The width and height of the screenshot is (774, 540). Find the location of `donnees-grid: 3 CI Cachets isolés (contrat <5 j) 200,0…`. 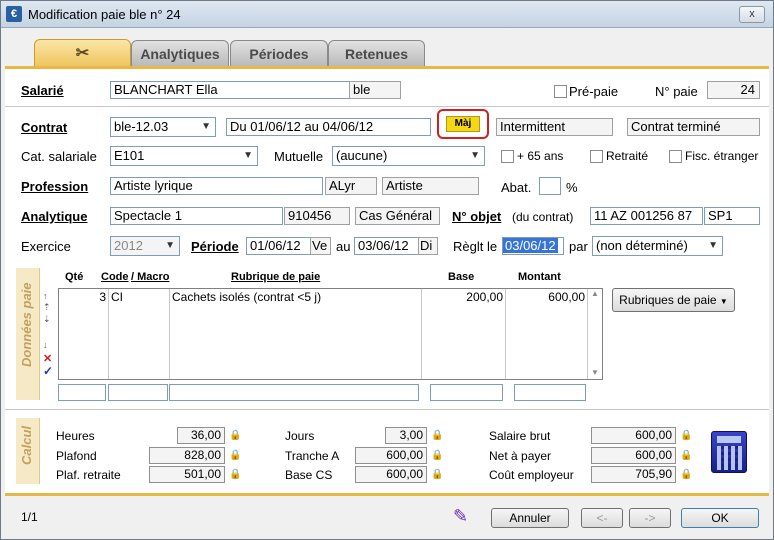

donnees-grid: 3 CI Cachets isolés (contrat <5 j) 200,0… is located at coordinates (330, 334).